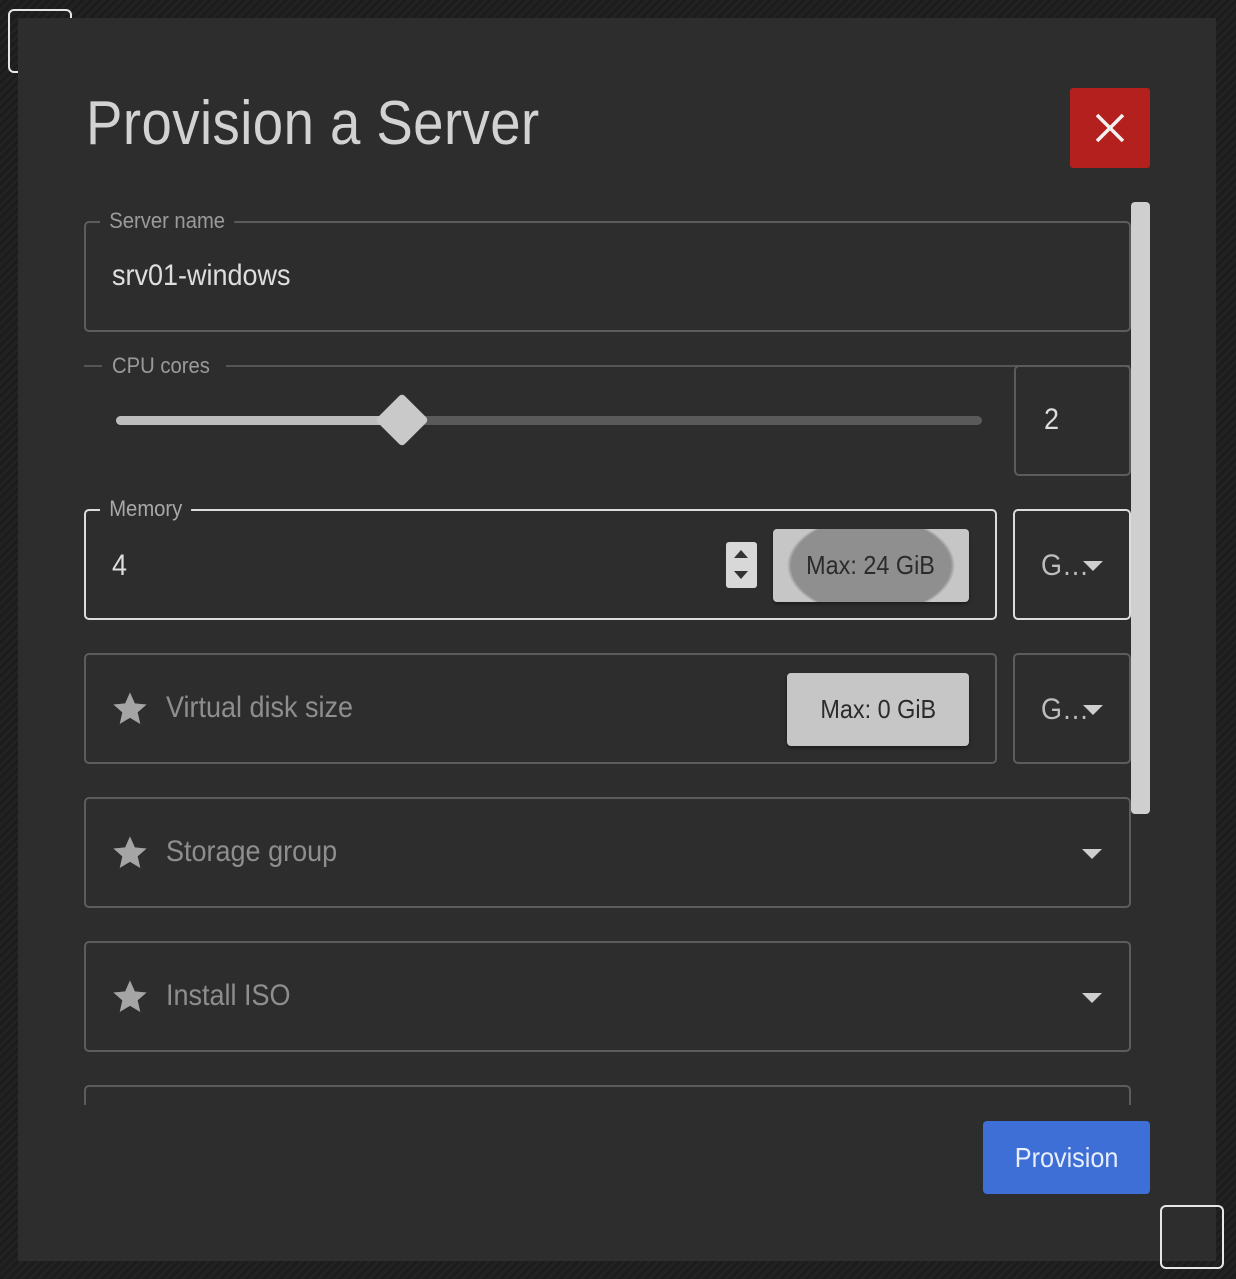 The height and width of the screenshot is (1279, 1236). Describe the element at coordinates (1052, 419) in the screenshot. I see `cpu-cores-value: 2` at that location.